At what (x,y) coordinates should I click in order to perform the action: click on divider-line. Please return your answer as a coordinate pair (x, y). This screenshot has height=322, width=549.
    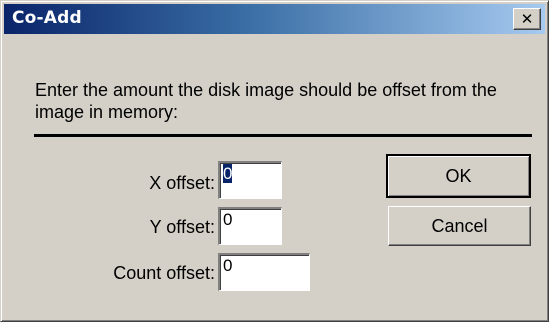
    Looking at the image, I should click on (283, 135).